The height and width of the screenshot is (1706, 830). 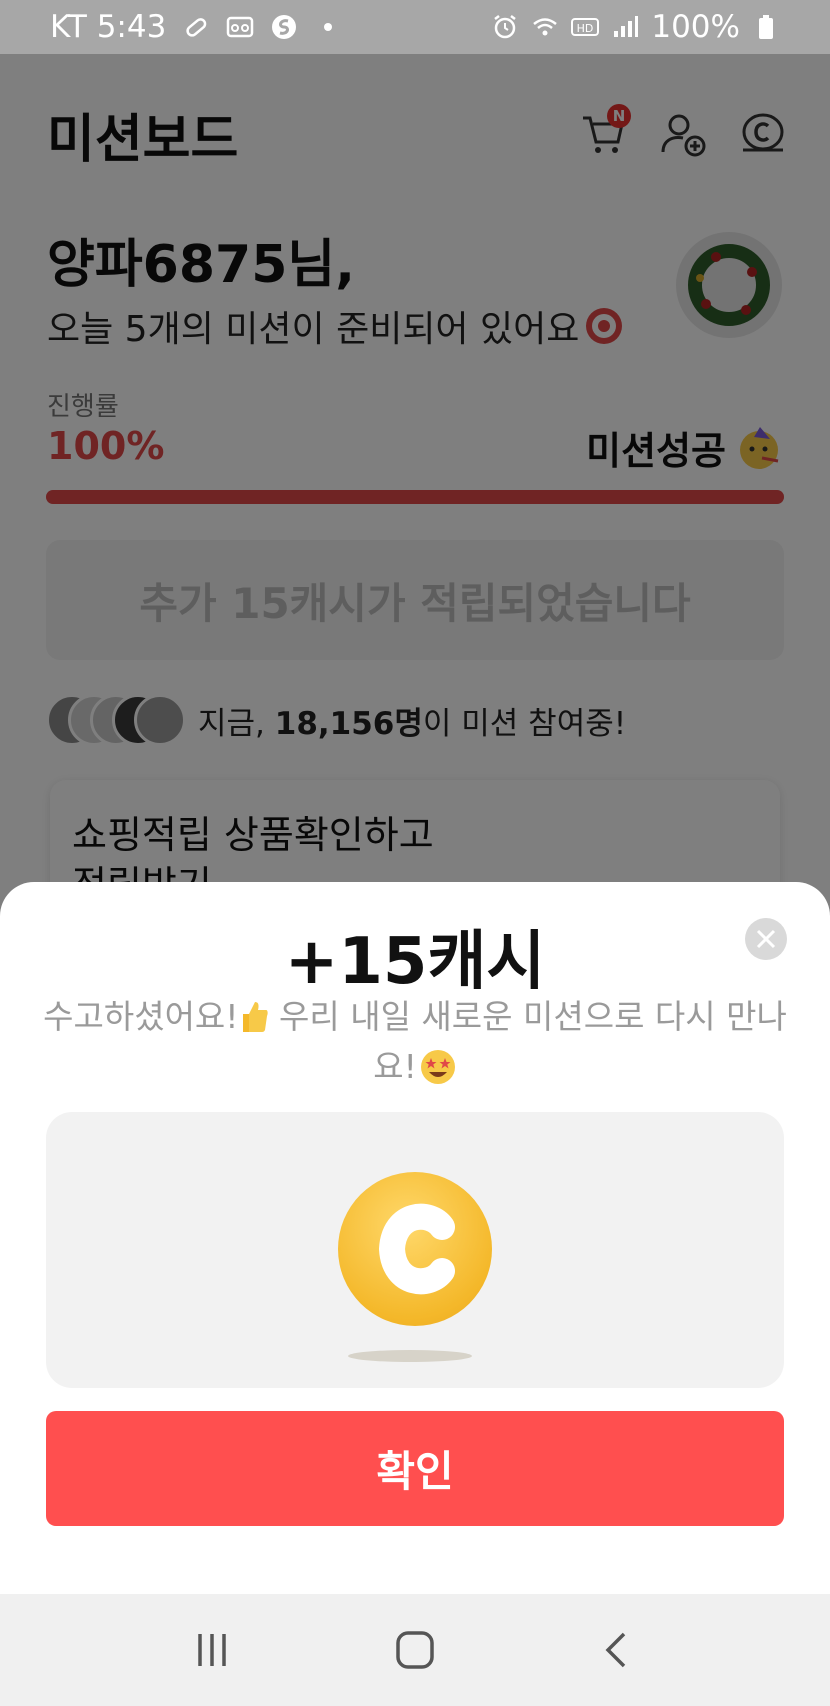 What do you see at coordinates (141, 1016) in the screenshot?
I see `reward-message-part1: 수고하셨어요!` at bounding box center [141, 1016].